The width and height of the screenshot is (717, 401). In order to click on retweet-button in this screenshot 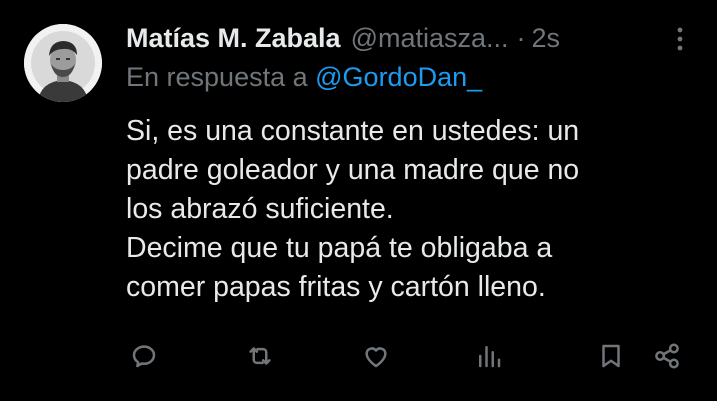, I will do `click(260, 356)`.